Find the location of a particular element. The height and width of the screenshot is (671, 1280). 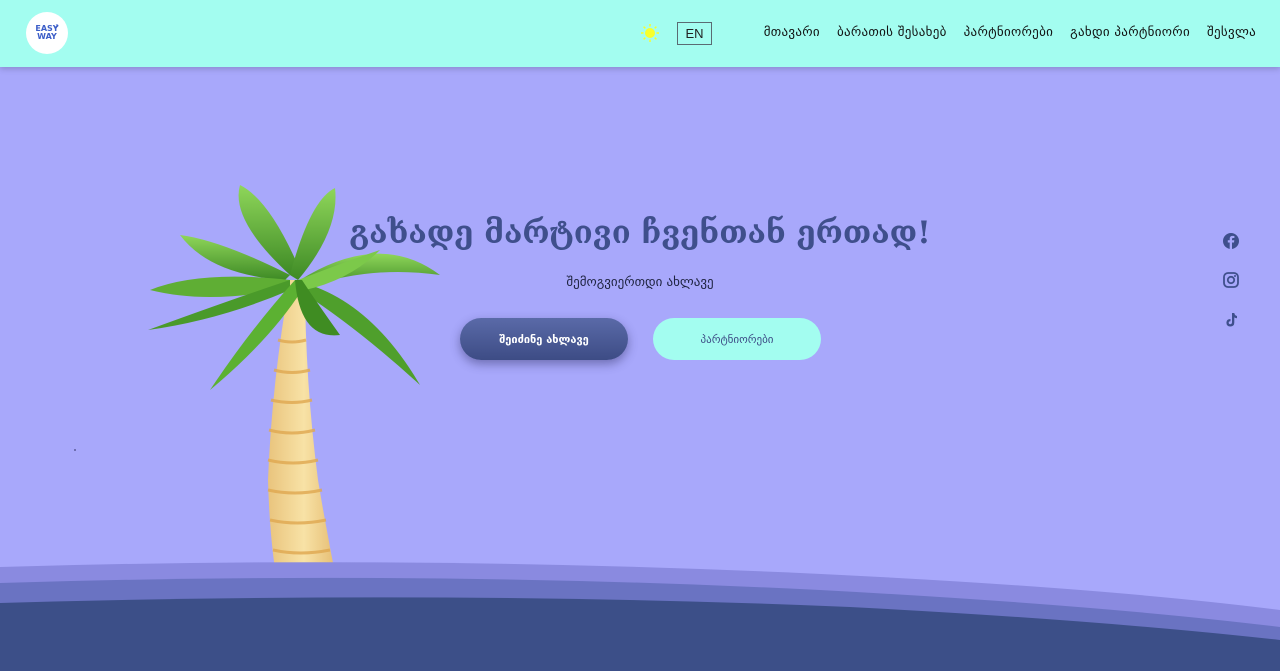

nav-item-about-card: ბარათის შესახებ is located at coordinates (892, 32).